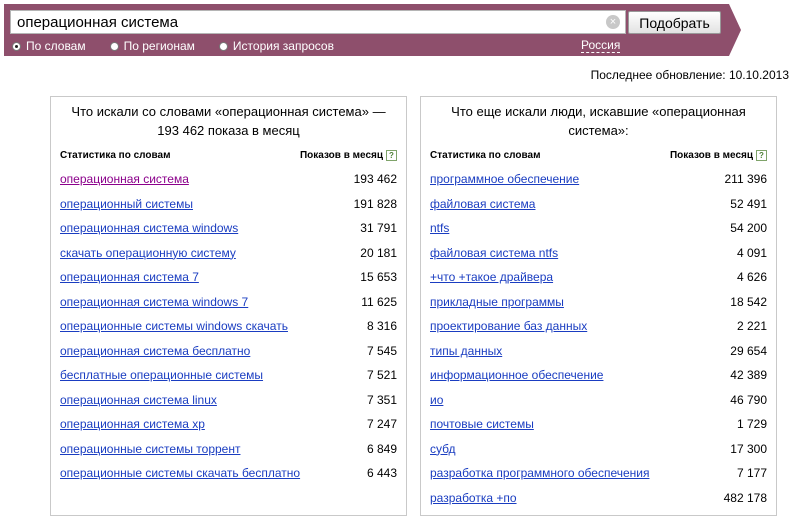  I want to click on query-link: бесплатные операционные системы, so click(185, 375).